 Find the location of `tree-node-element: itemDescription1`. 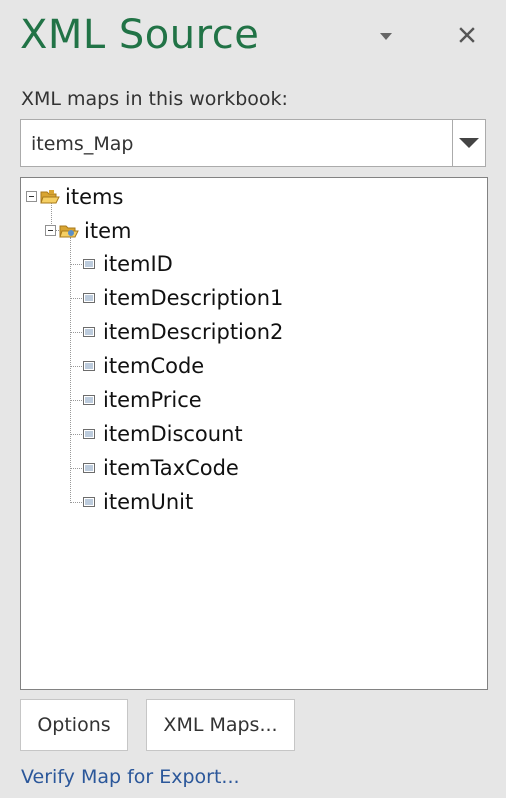

tree-node-element: itemDescription1 is located at coordinates (182, 298).